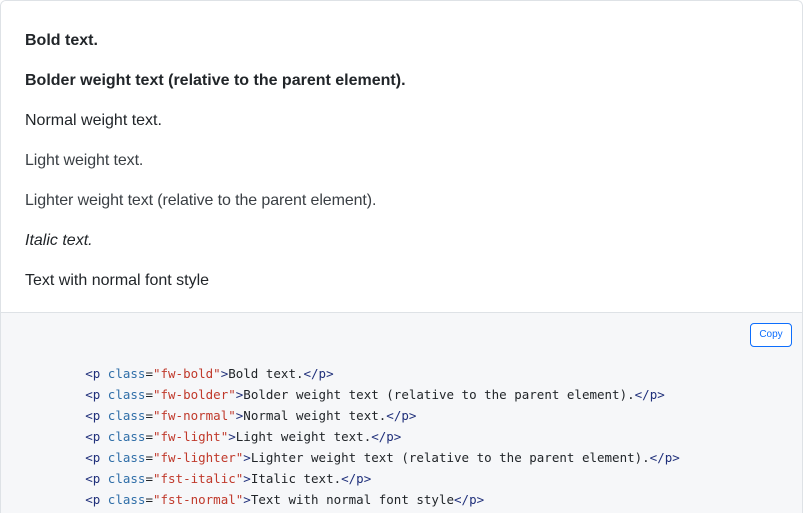 The width and height of the screenshot is (803, 513). What do you see at coordinates (84, 160) in the screenshot?
I see `example-light-text: Light weight text.` at bounding box center [84, 160].